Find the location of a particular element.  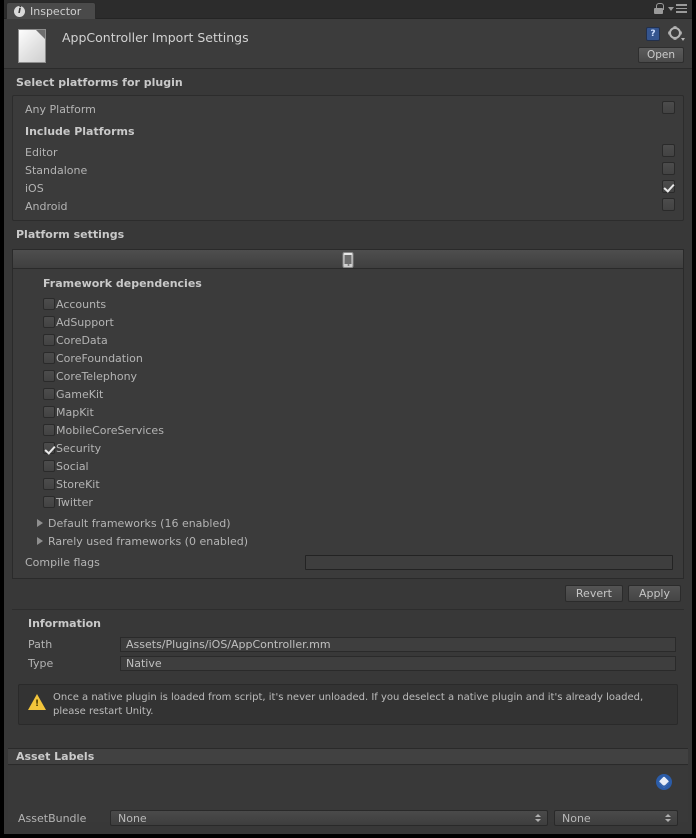

assetbundle-dropdown: None is located at coordinates (329, 818).